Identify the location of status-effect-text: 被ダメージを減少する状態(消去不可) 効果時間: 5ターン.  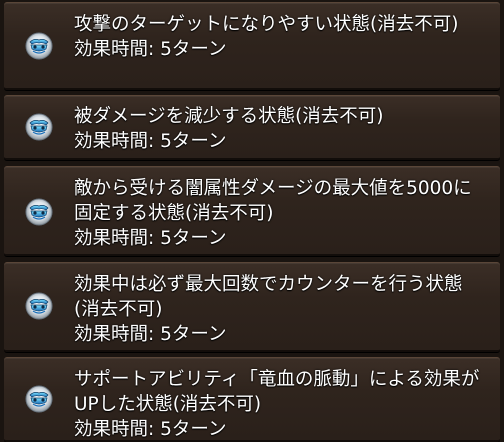
(280, 129).